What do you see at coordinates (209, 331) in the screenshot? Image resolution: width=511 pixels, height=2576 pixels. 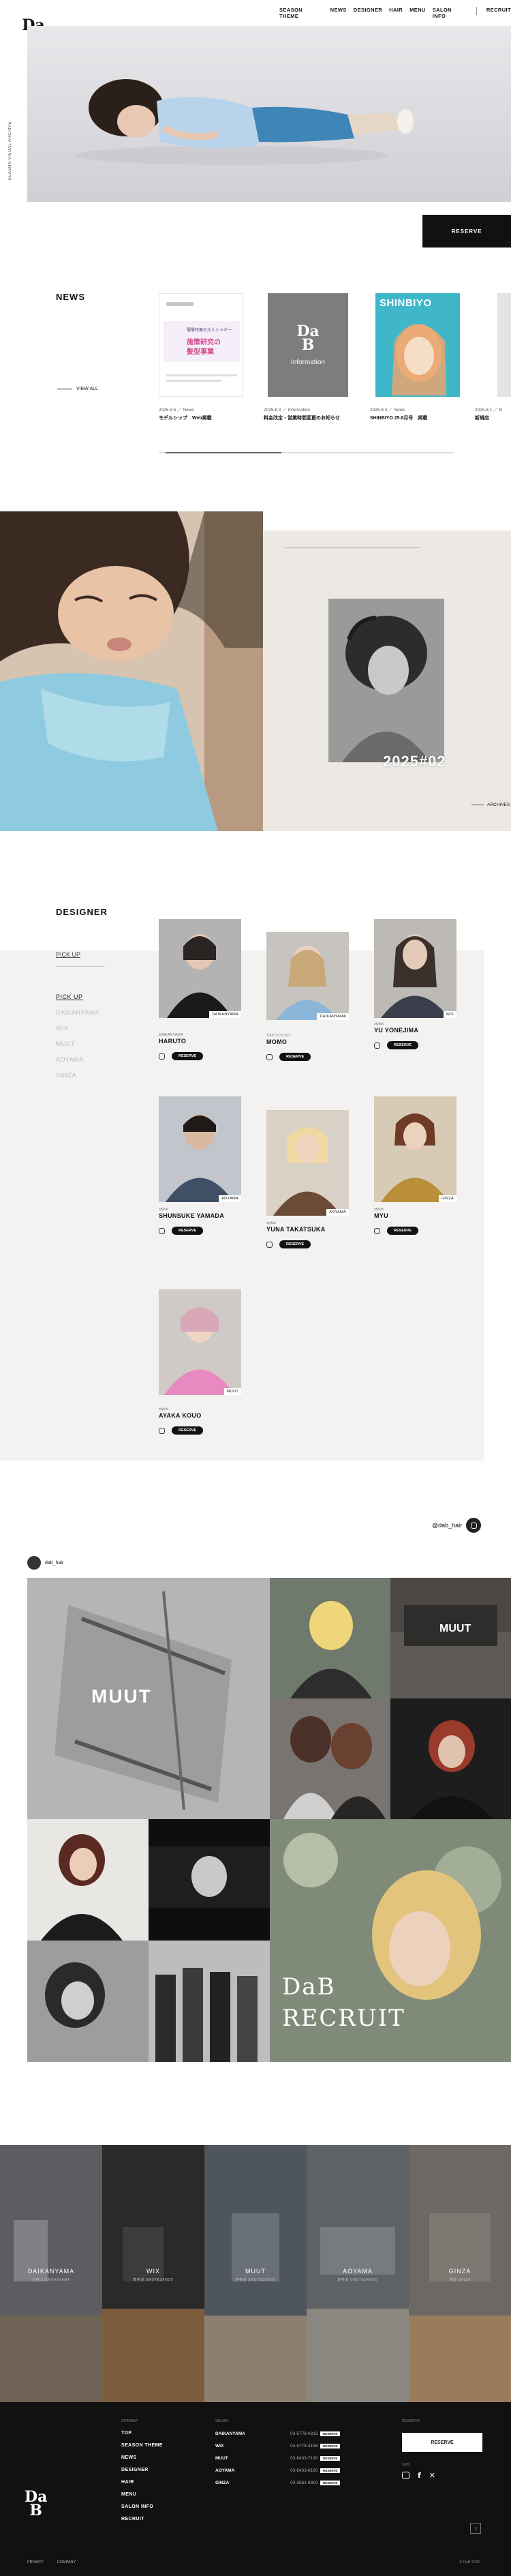 I see `news-thumb-text: 電撃特集の大人シャギー` at bounding box center [209, 331].